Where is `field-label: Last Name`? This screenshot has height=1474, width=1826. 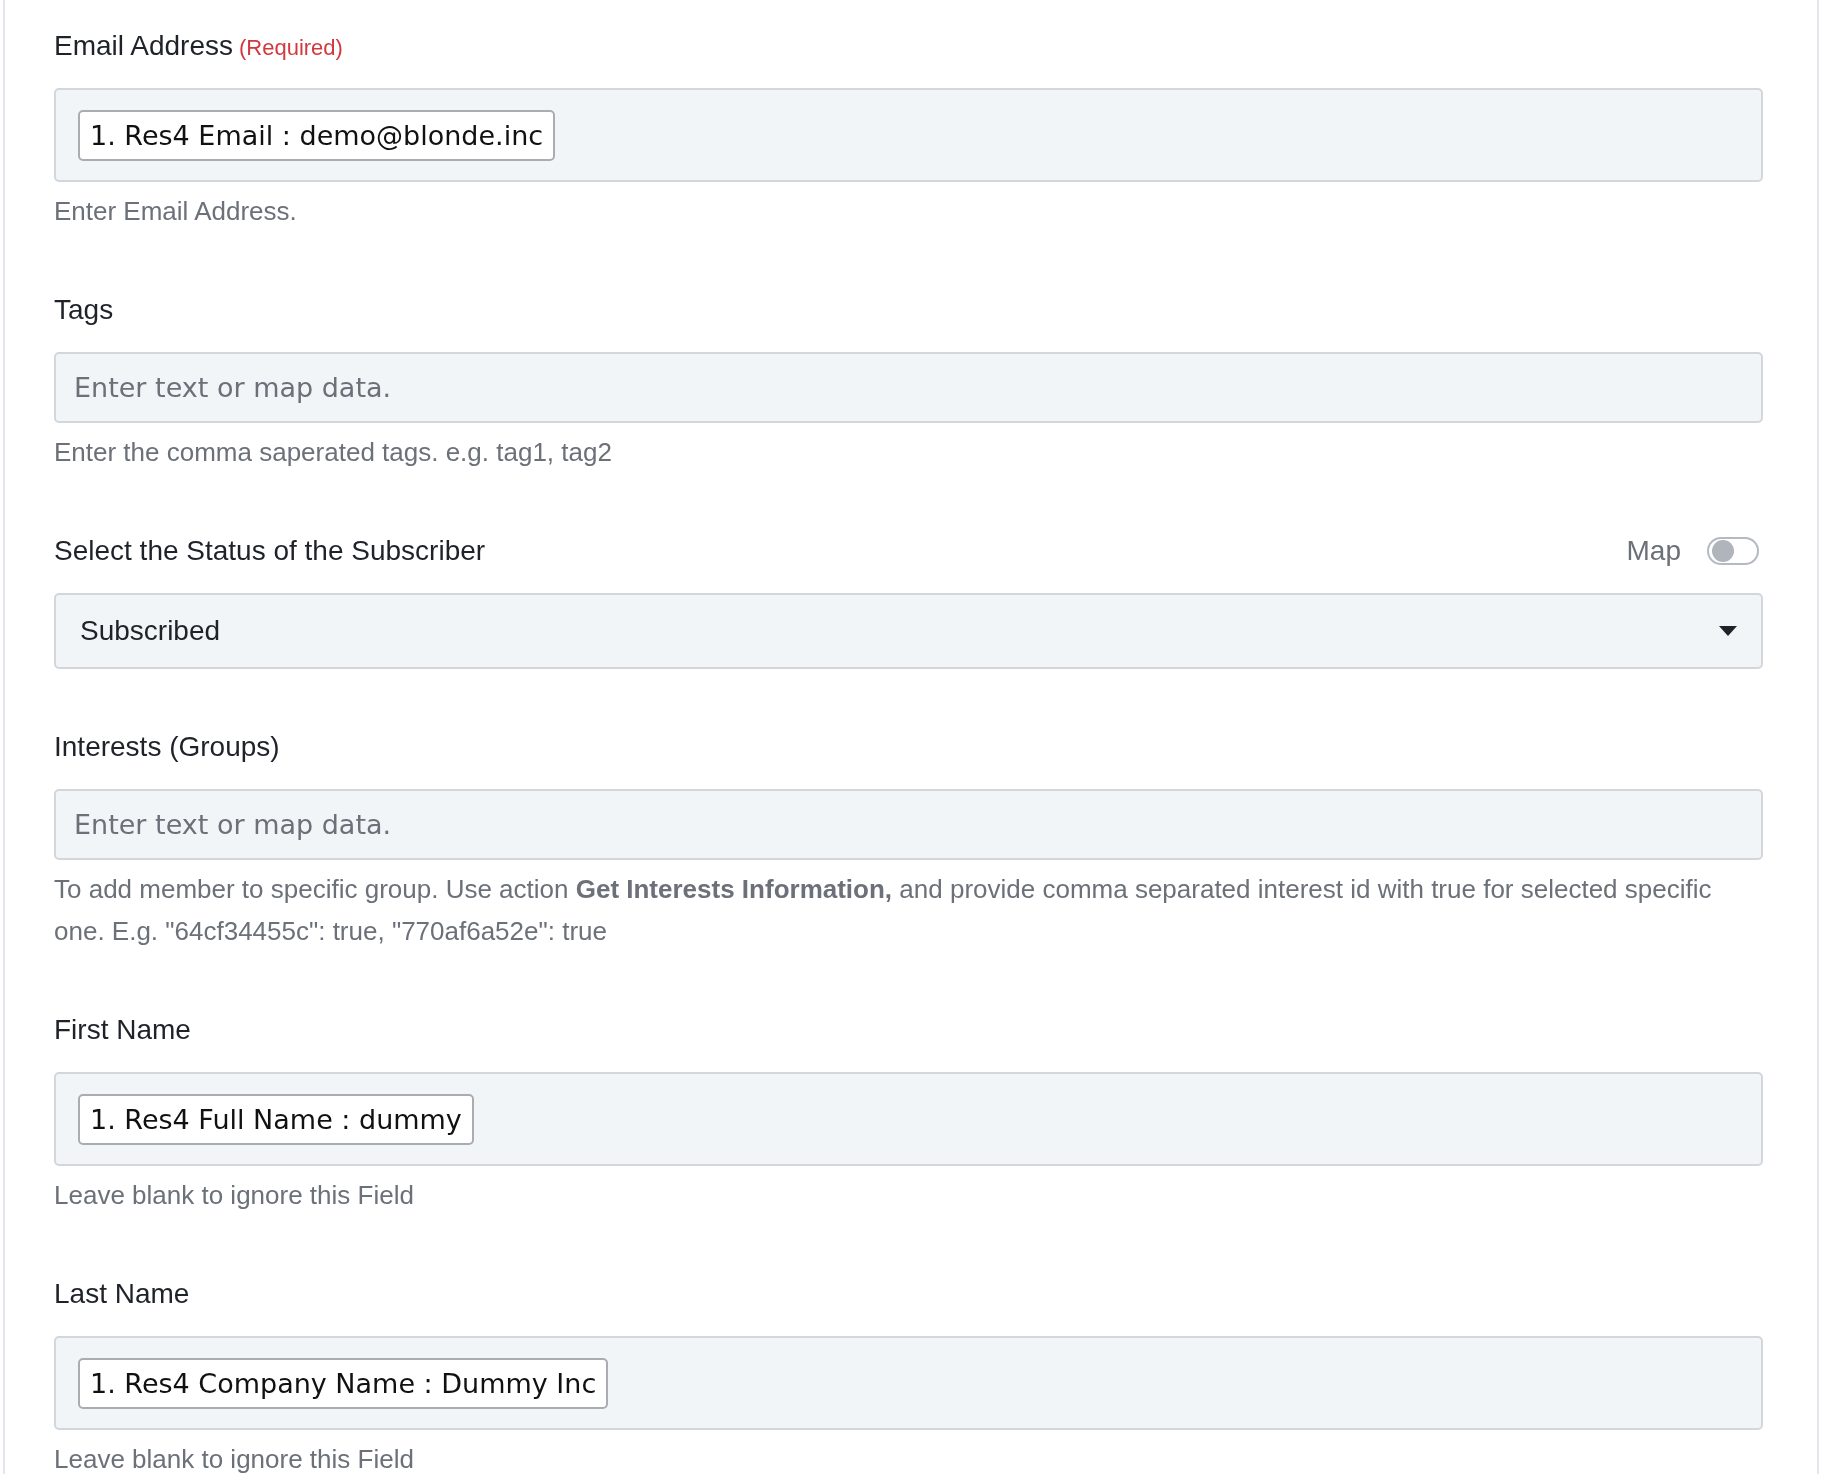 field-label: Last Name is located at coordinates (122, 1294).